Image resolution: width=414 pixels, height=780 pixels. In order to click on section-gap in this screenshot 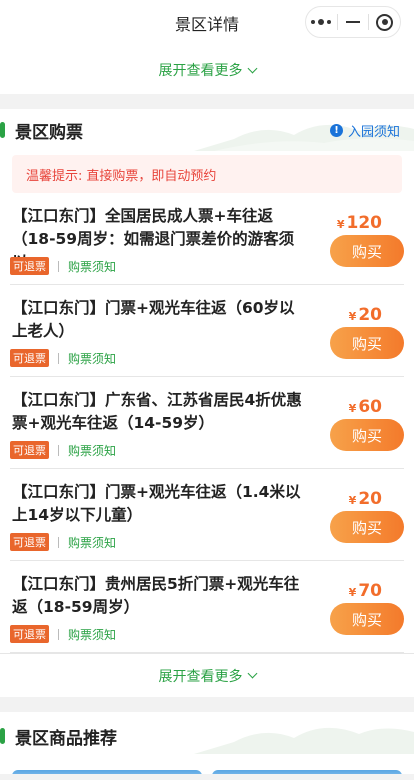, I will do `click(207, 101)`.